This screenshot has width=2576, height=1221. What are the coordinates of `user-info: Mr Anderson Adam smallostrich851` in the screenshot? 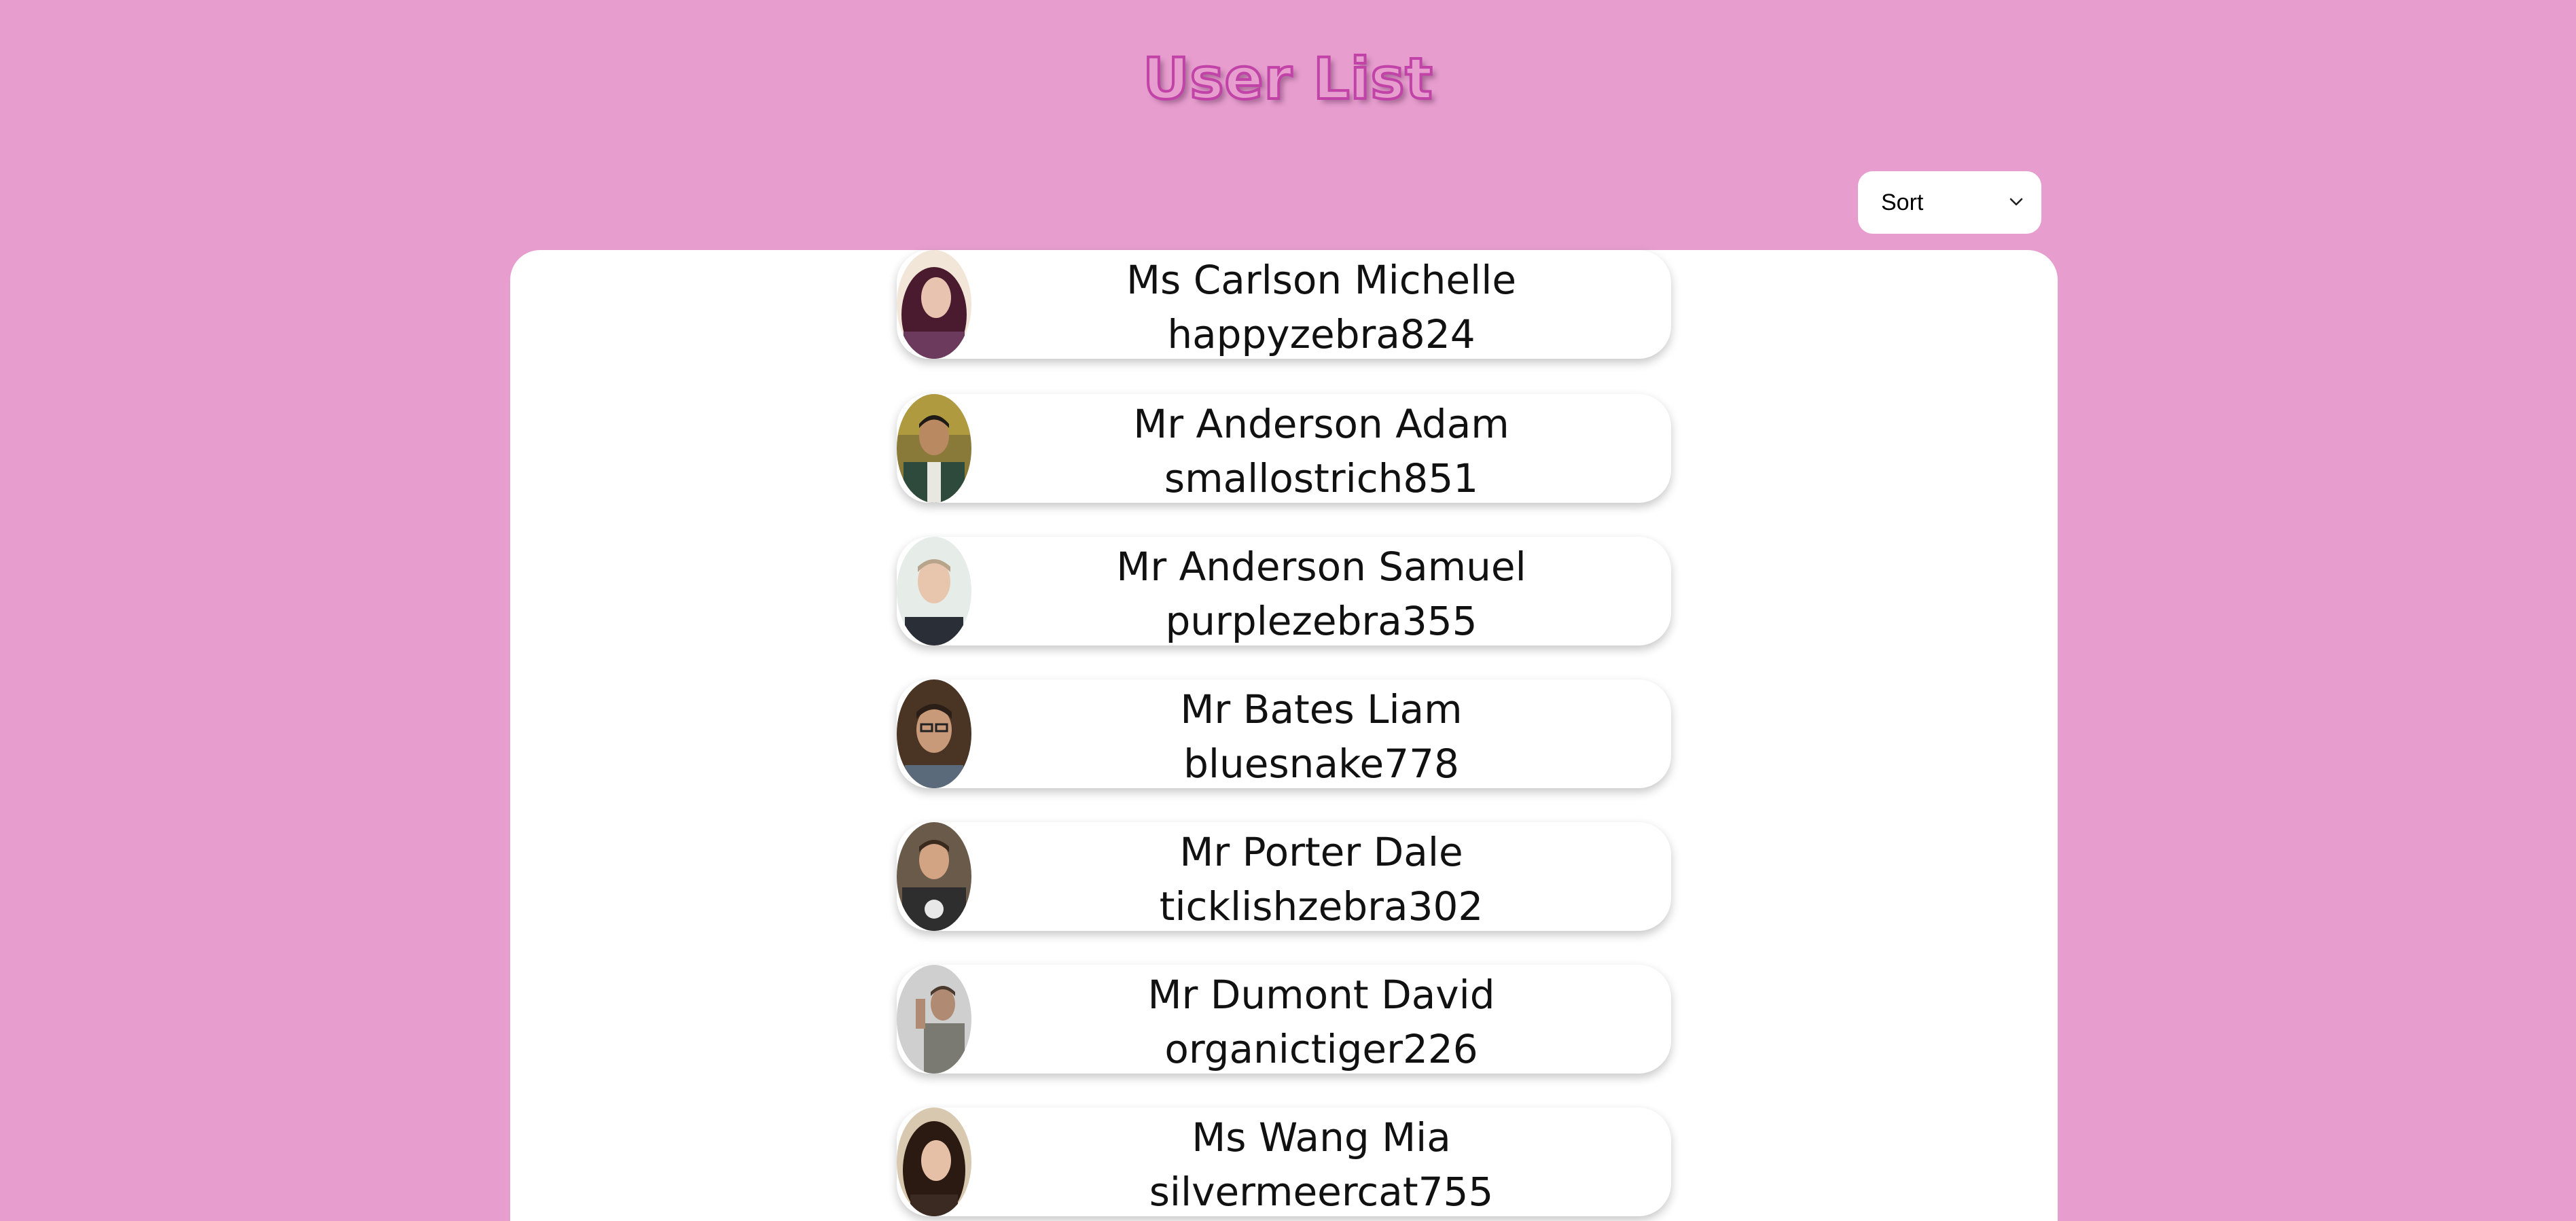 It's located at (1321, 451).